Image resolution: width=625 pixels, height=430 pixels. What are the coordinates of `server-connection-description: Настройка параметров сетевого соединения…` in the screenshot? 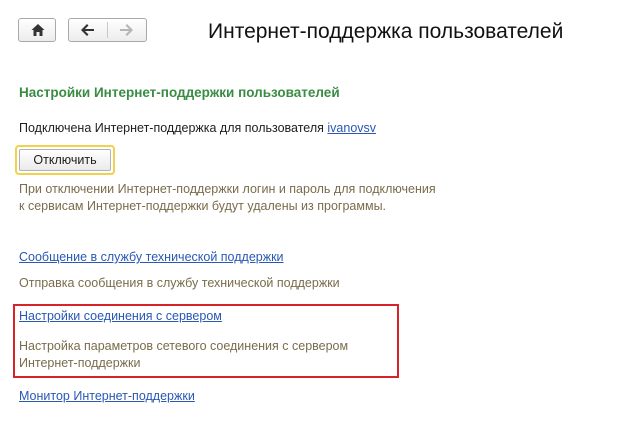 It's located at (183, 355).